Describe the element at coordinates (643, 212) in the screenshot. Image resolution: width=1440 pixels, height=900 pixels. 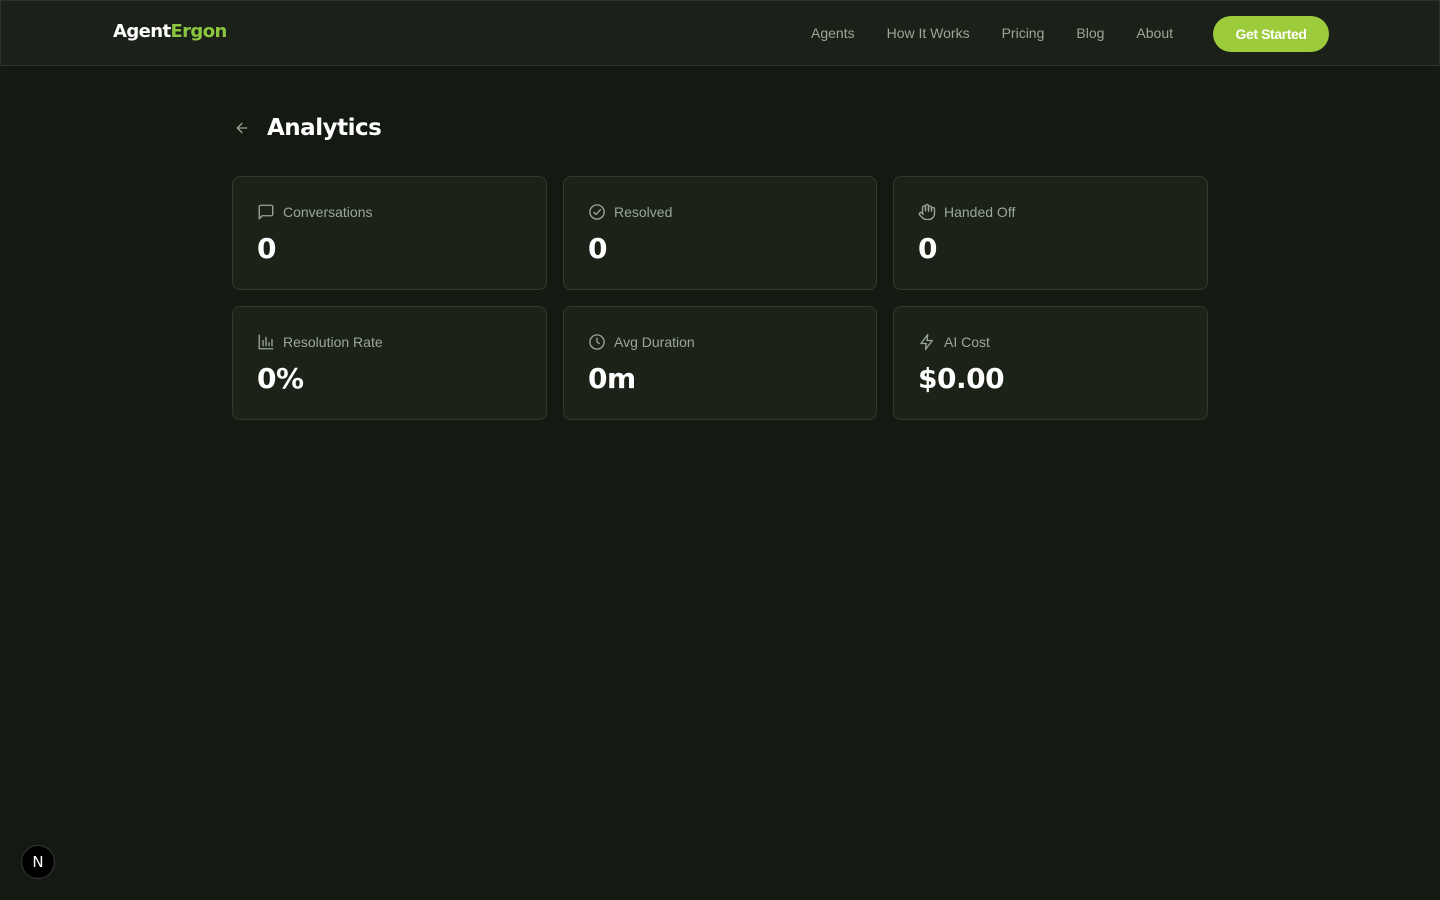
I see `stat-label: Resolved` at that location.